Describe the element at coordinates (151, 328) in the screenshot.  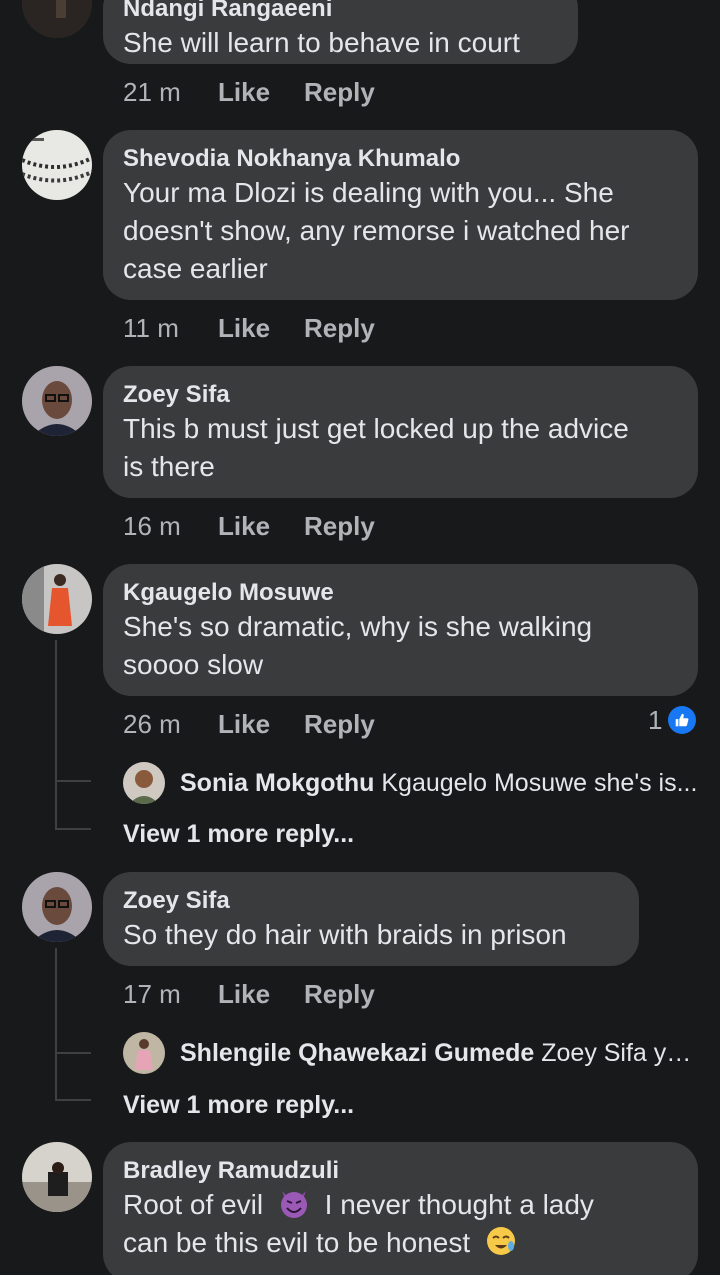
I see `comment-time: 11 m` at that location.